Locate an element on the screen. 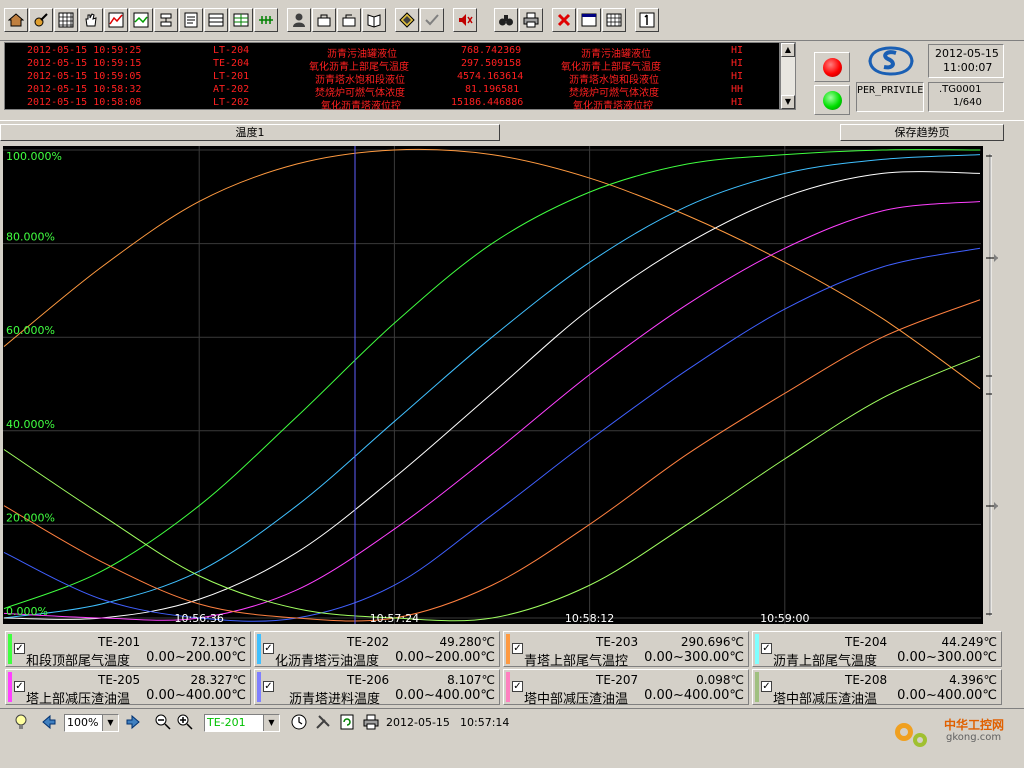  page-box: .TG0001 1/640 is located at coordinates (966, 97).